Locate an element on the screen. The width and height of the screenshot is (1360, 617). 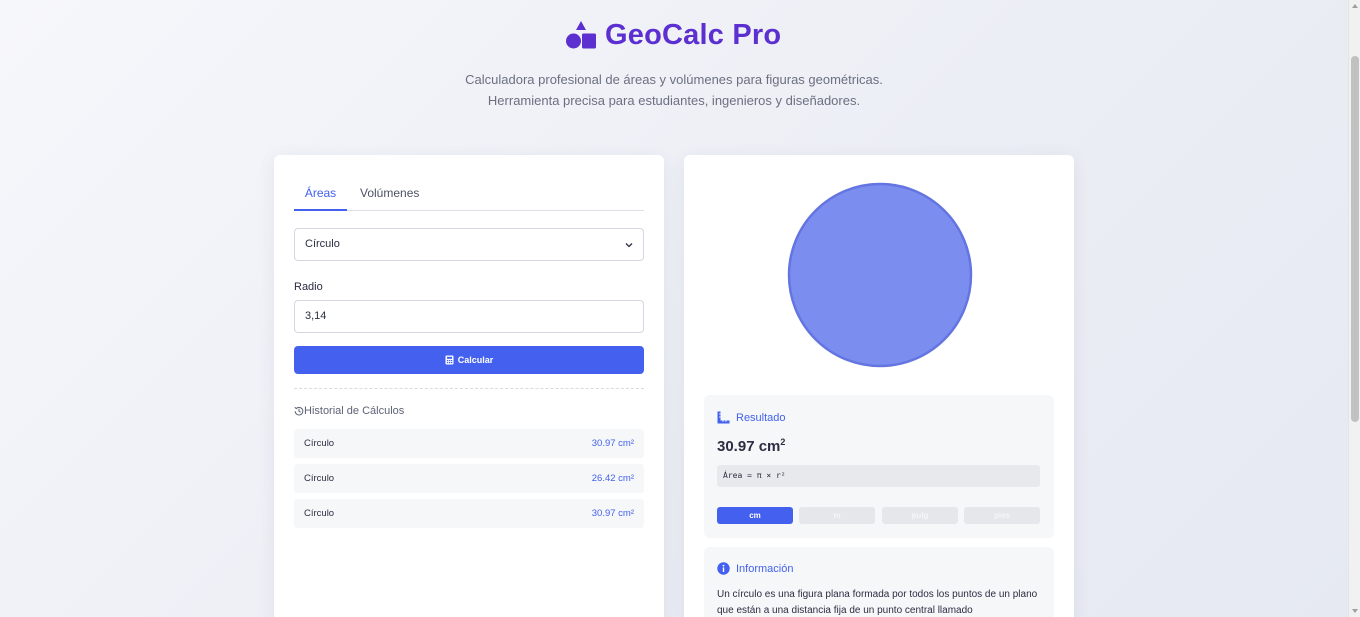
page-scrollbar is located at coordinates (1354, 308).